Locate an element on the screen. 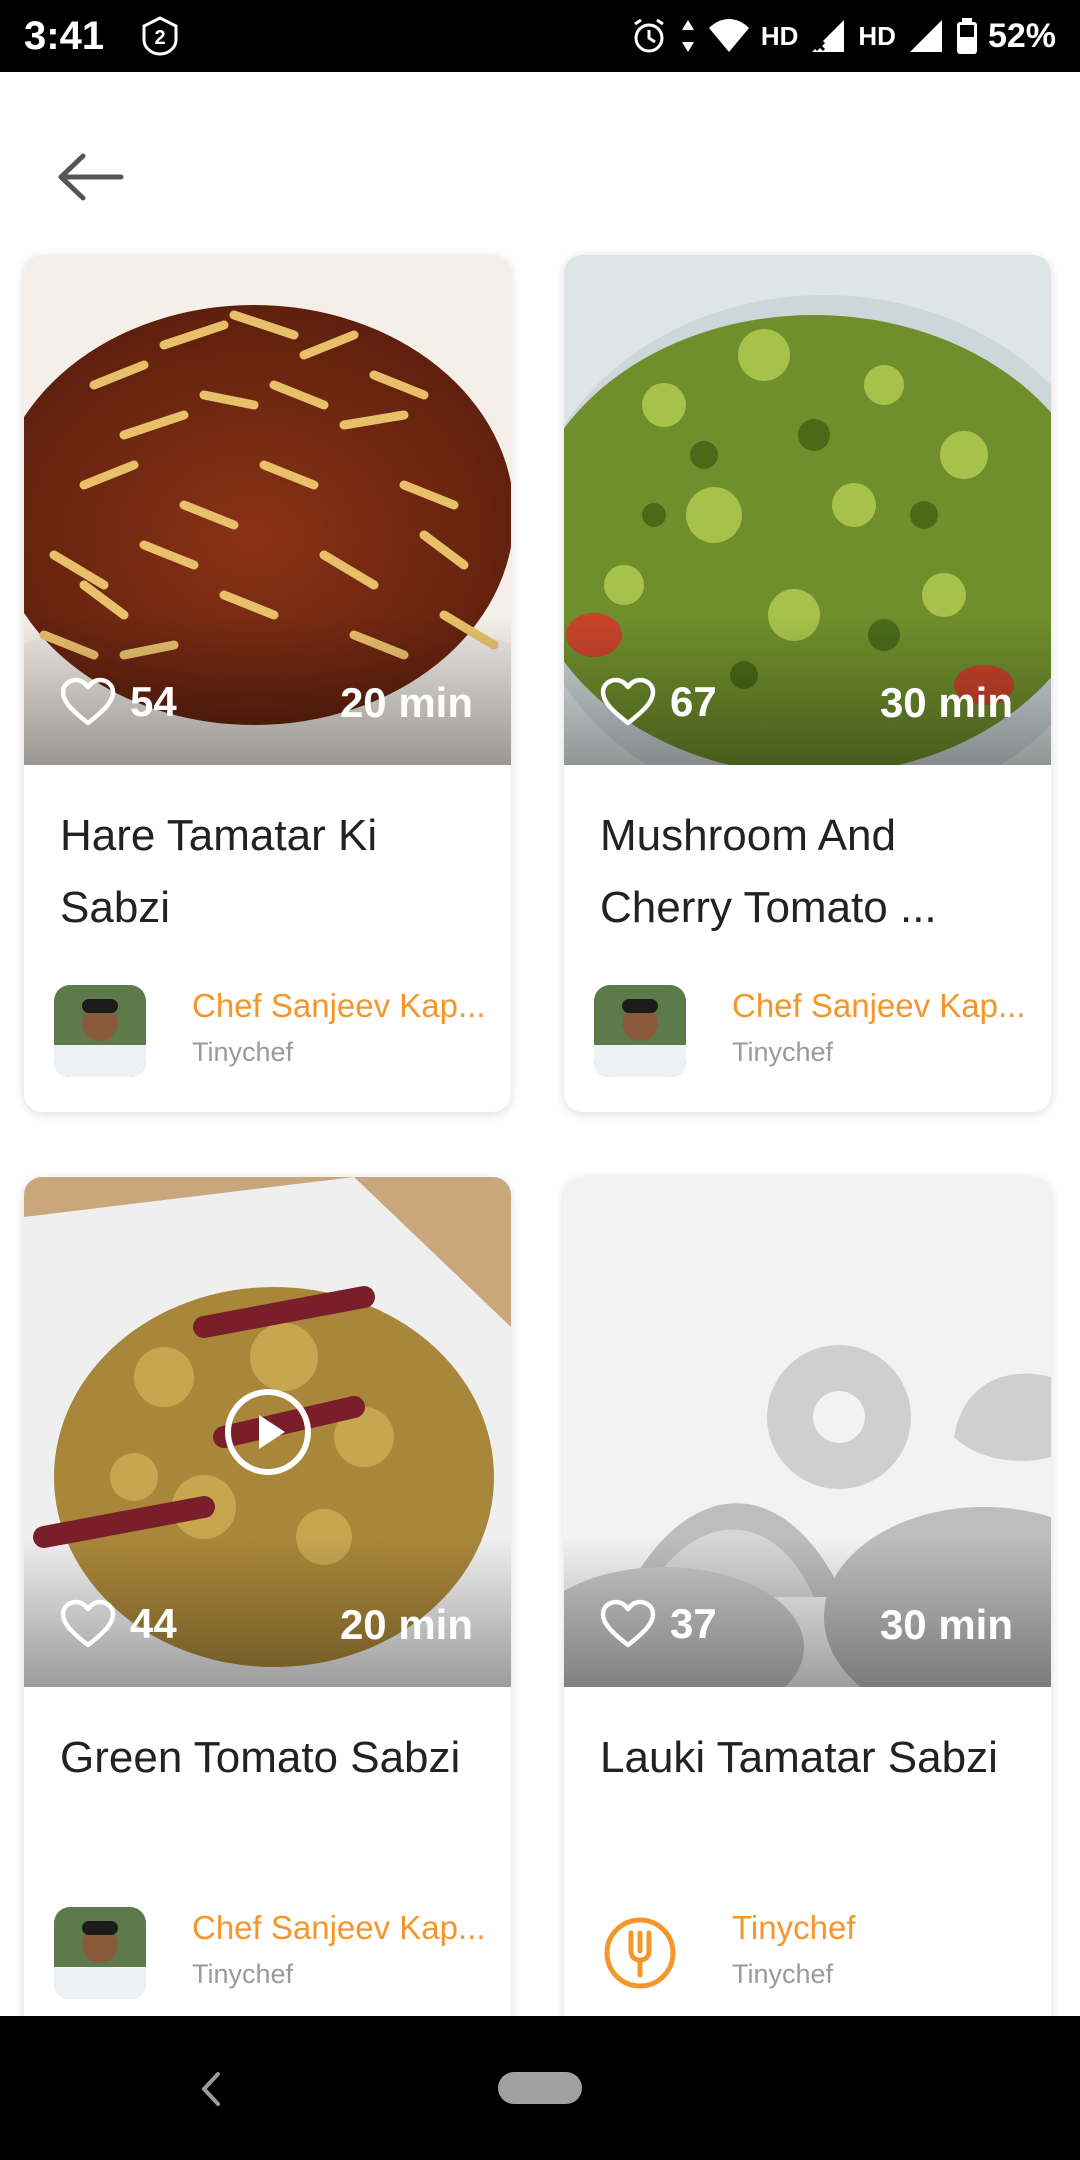 The height and width of the screenshot is (2160, 1080). status-time: 3:41 is located at coordinates (64, 36).